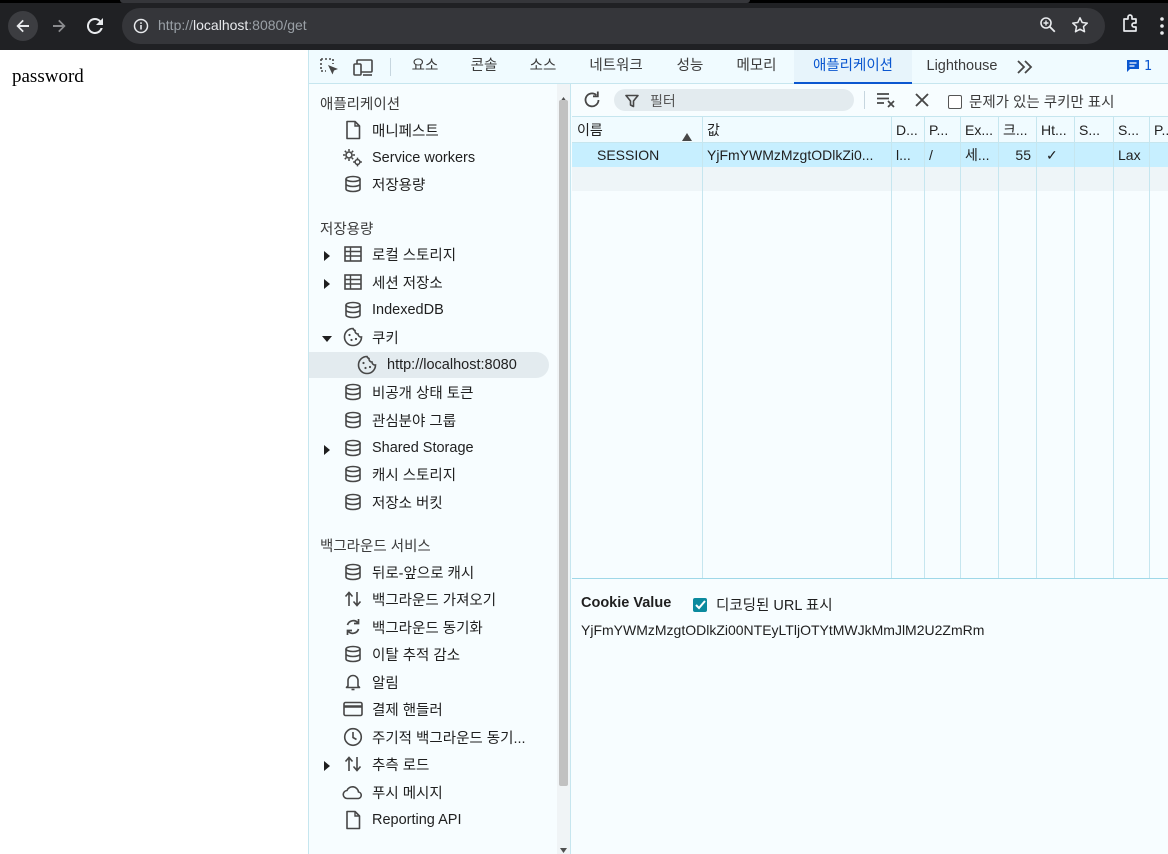 The width and height of the screenshot is (1168, 854). I want to click on tab-lighthouse: Lighthouse, so click(962, 67).